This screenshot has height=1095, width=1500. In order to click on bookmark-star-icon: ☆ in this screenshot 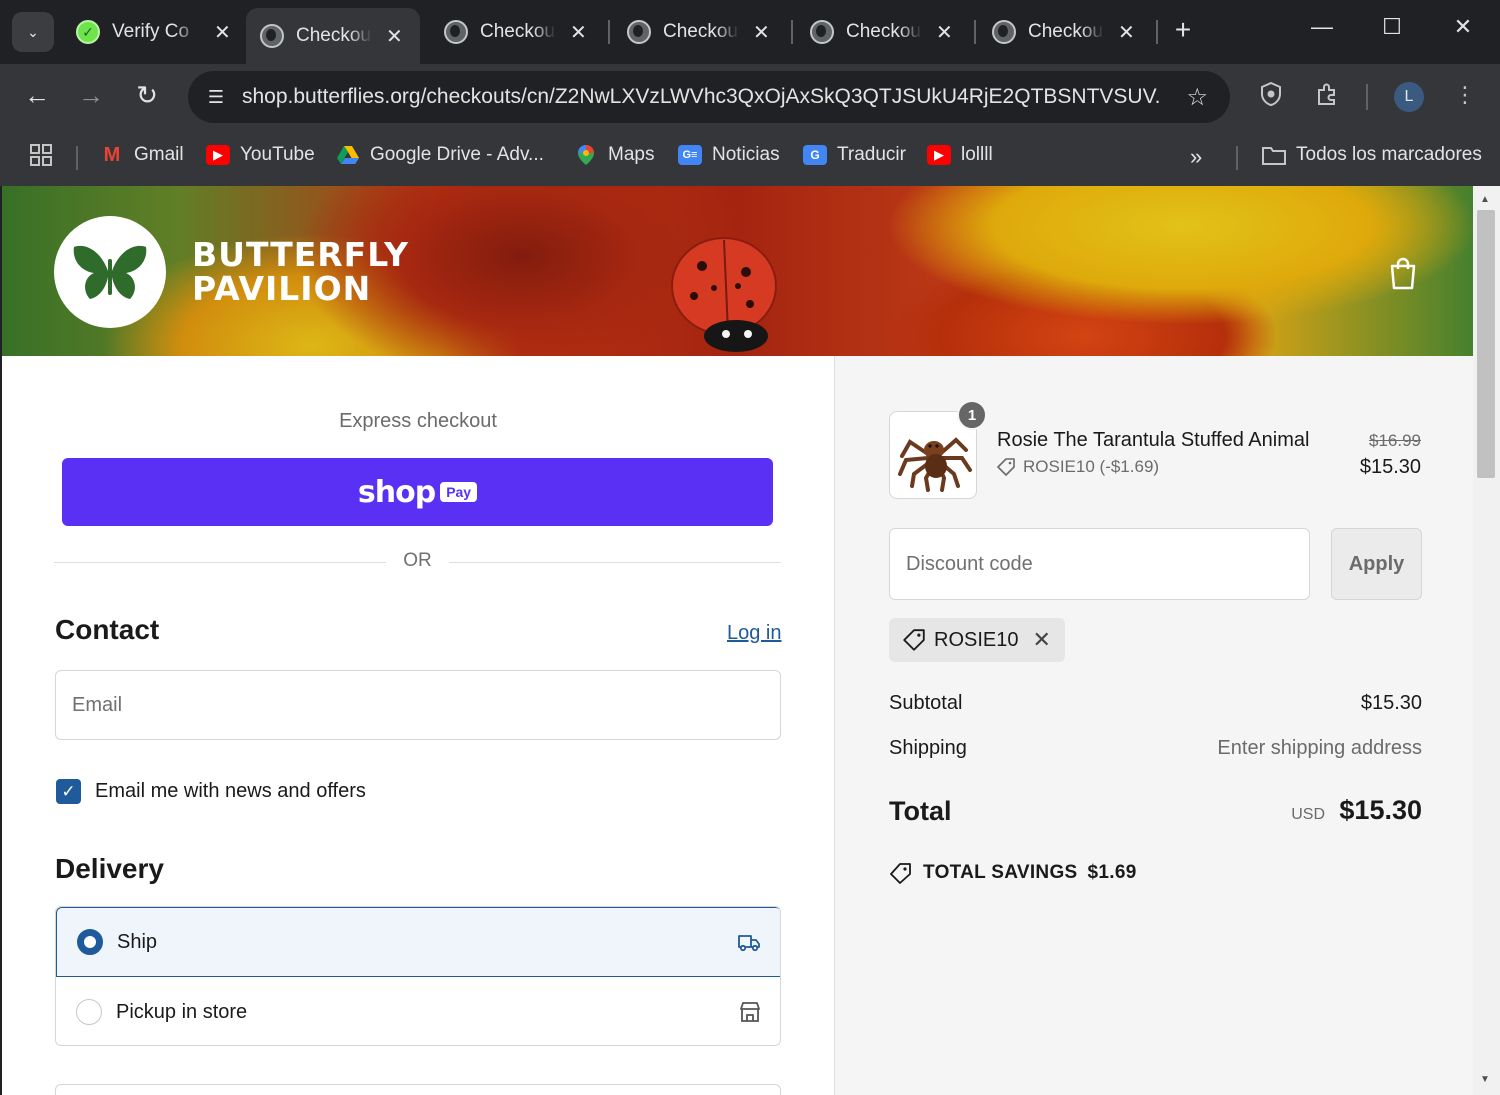, I will do `click(1197, 97)`.